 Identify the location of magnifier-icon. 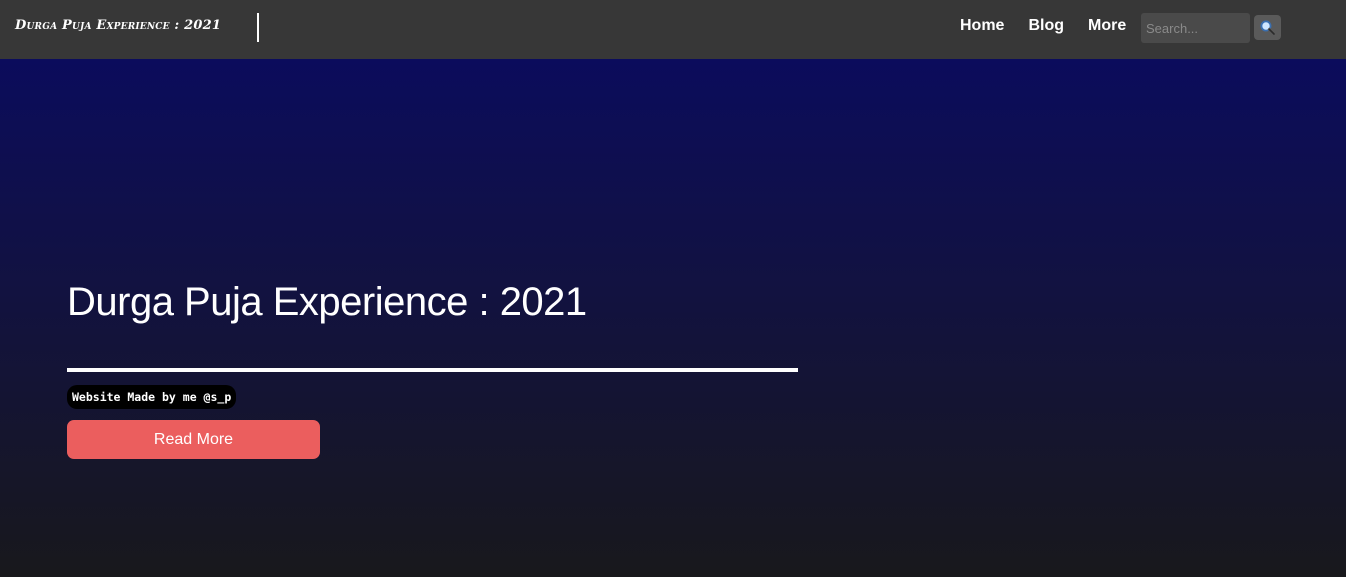
(1268, 28).